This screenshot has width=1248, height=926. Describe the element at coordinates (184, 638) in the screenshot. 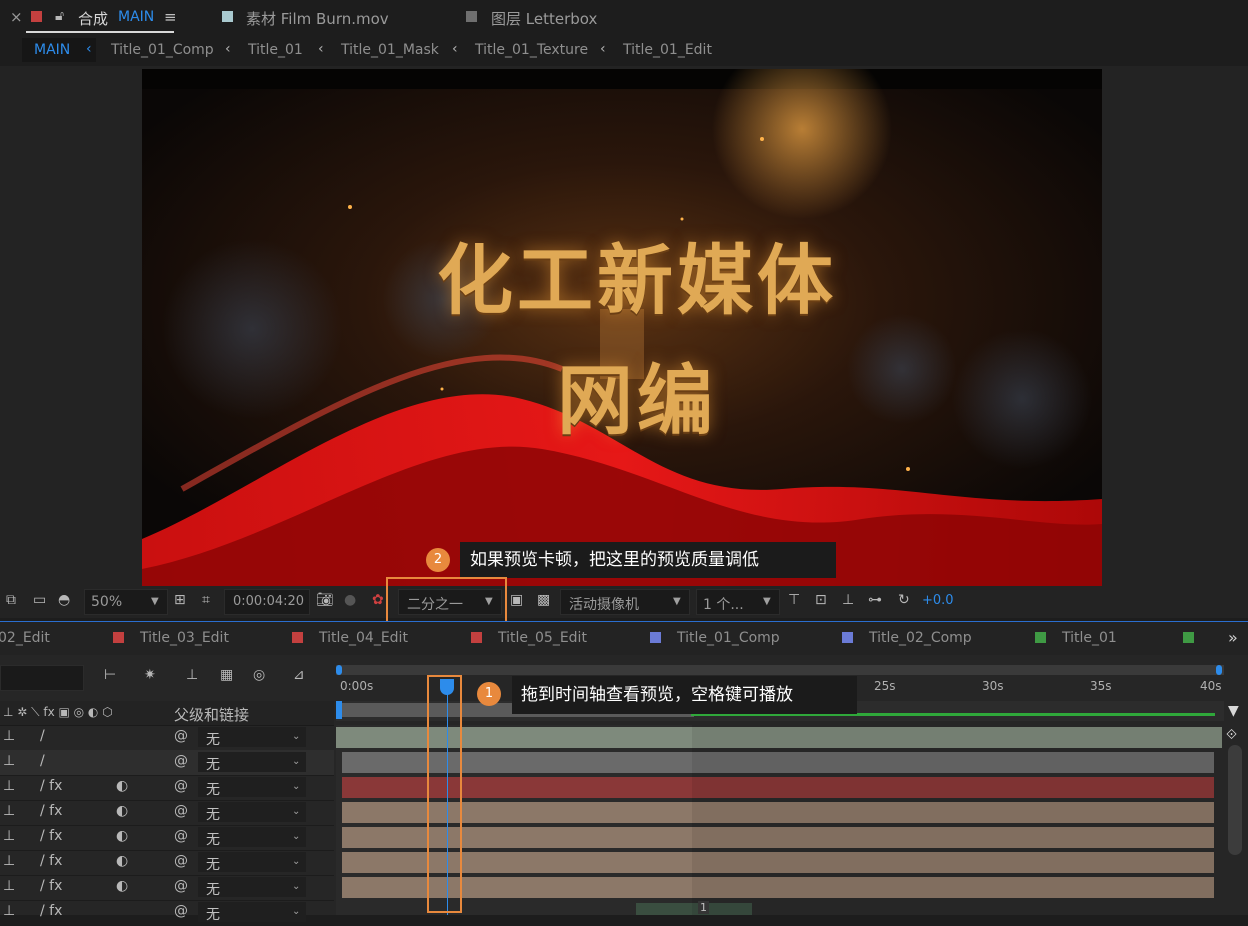

I see `timeline-tab-title-03-edit: Title_03_Edit` at that location.